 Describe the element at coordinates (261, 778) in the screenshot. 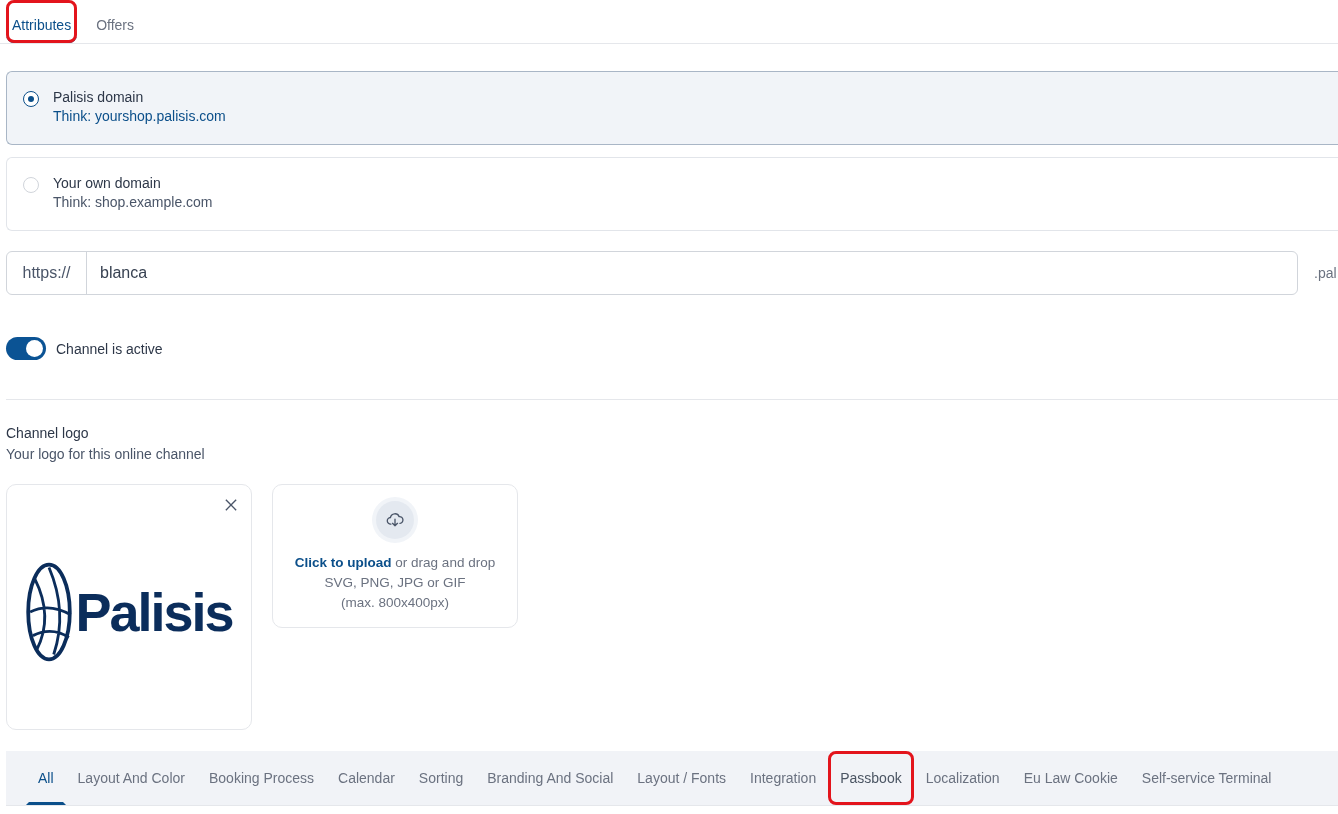

I see `category-tab: Booking Process` at that location.